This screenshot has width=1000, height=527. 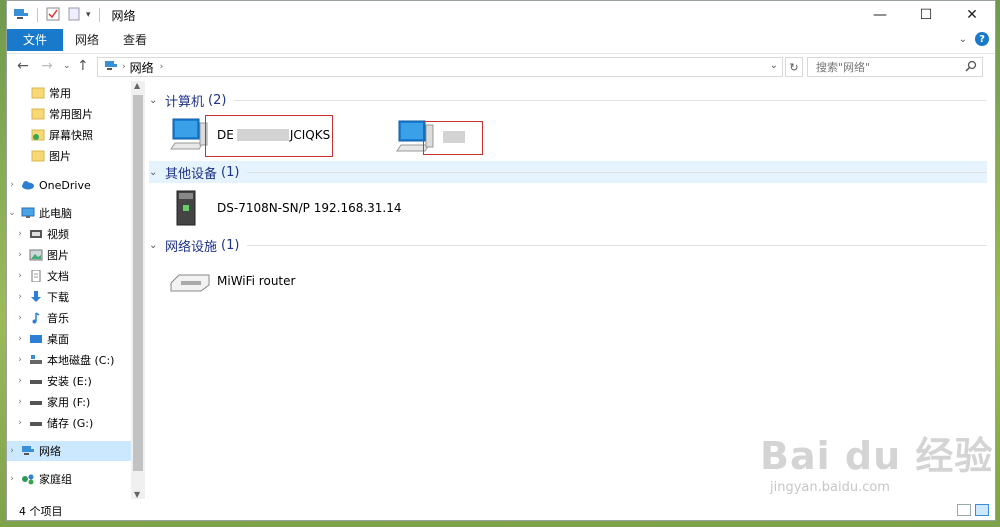 I want to click on nav-item-common: 常用, so click(x=69, y=93).